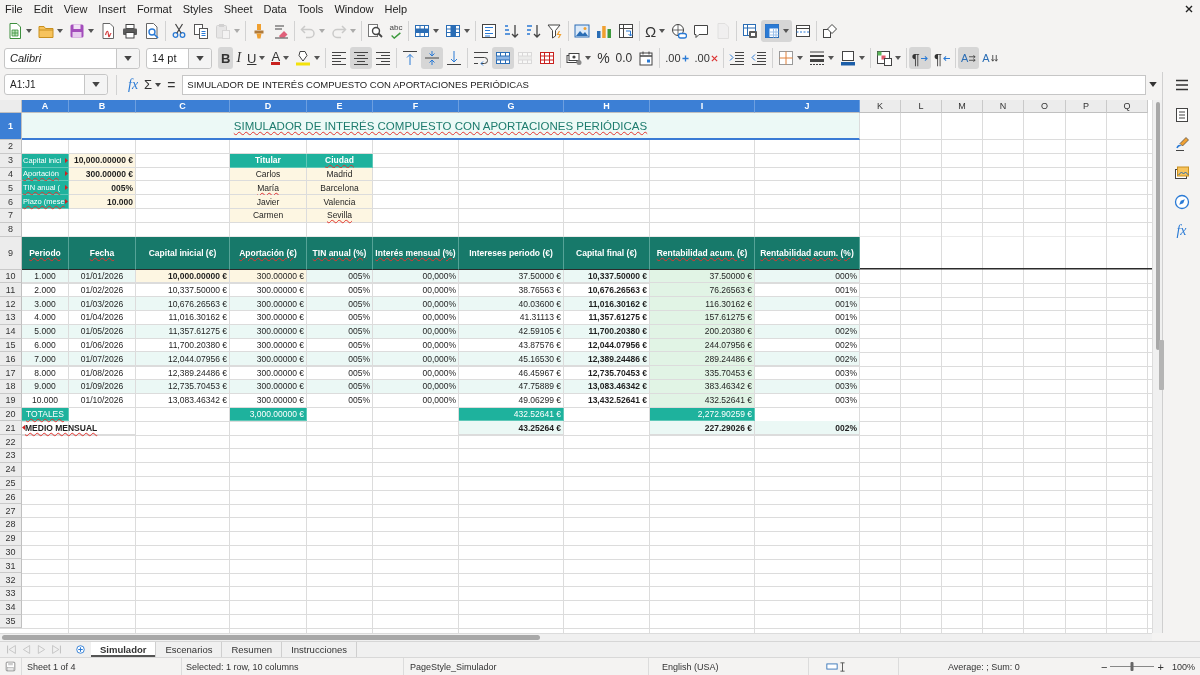 Image resolution: width=1200 pixels, height=675 pixels. Describe the element at coordinates (189, 649) in the screenshot. I see `sheet-tab: Escenarios` at that location.